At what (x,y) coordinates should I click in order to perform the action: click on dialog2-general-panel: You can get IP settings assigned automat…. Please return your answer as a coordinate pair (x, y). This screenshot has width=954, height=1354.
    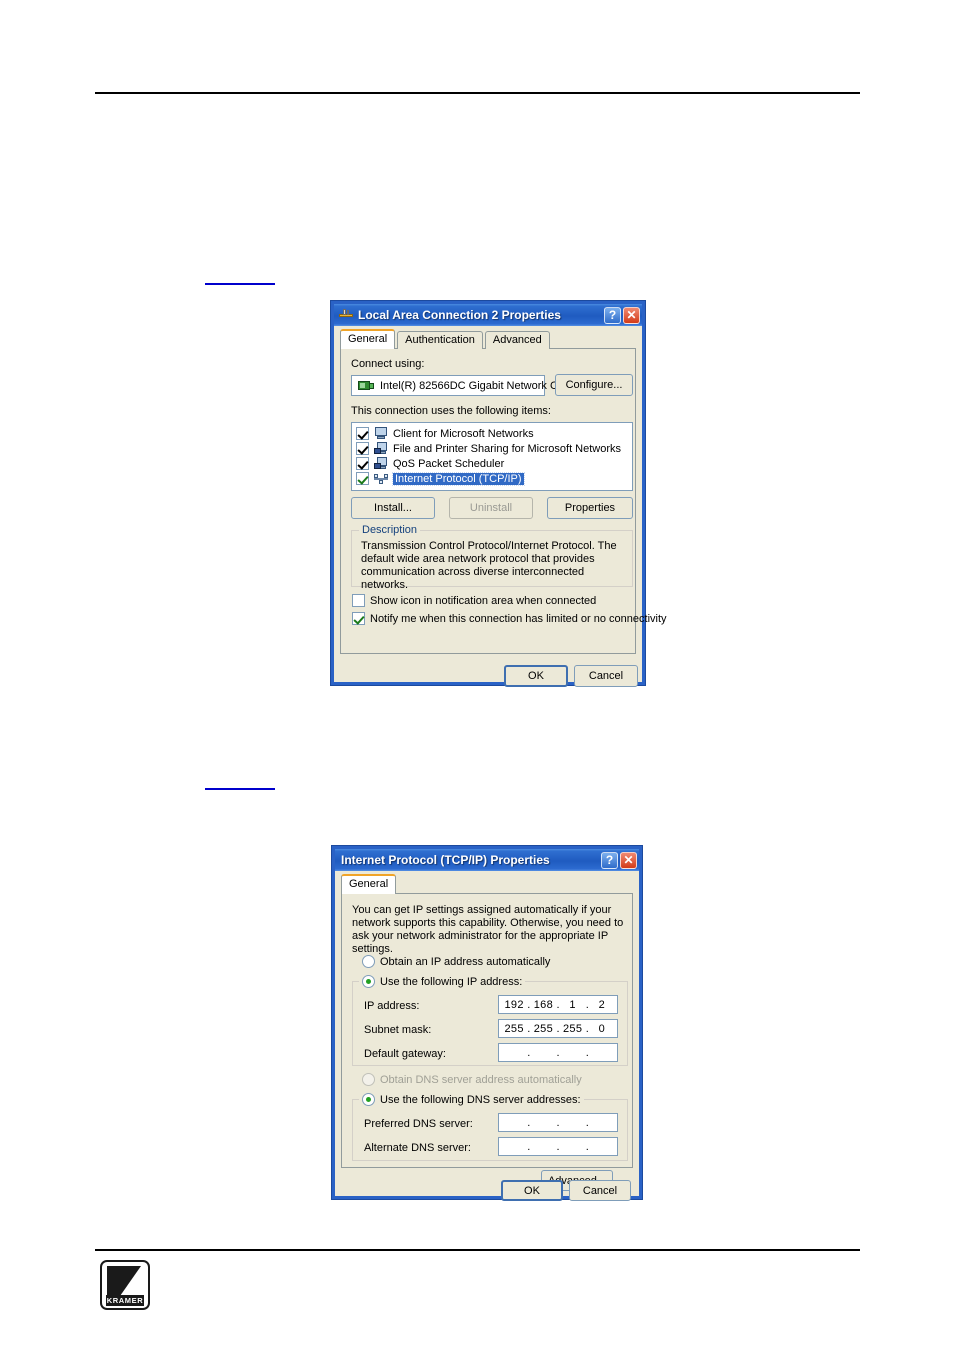
    Looking at the image, I should click on (487, 1042).